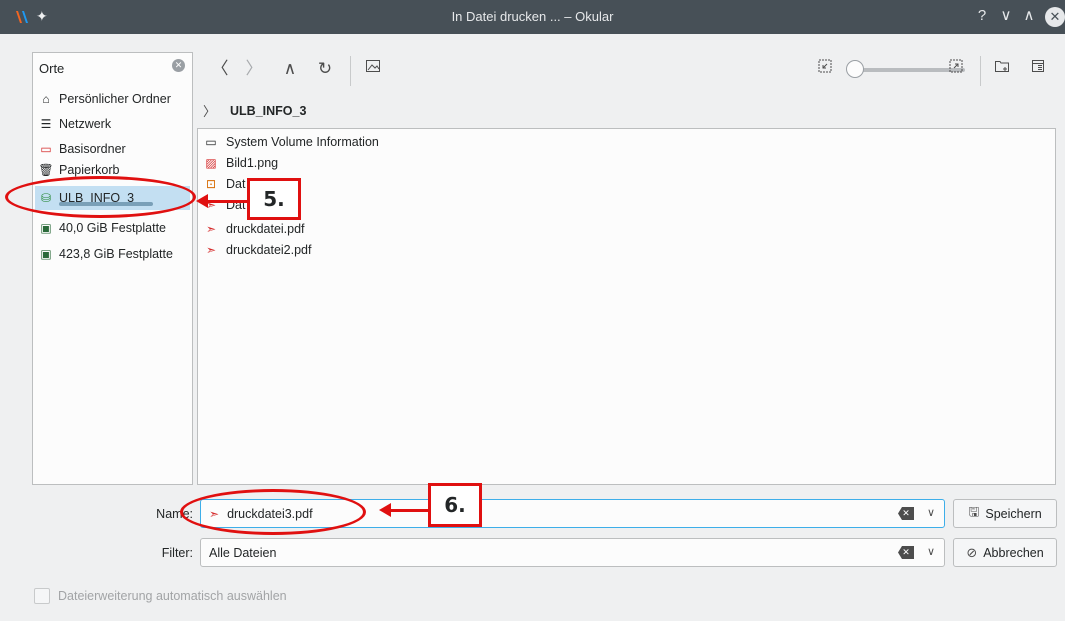 Image resolution: width=1065 pixels, height=621 pixels. What do you see at coordinates (172, 596) in the screenshot?
I see `auto-extension-label: Dateierweiterung automatisch auswählen` at bounding box center [172, 596].